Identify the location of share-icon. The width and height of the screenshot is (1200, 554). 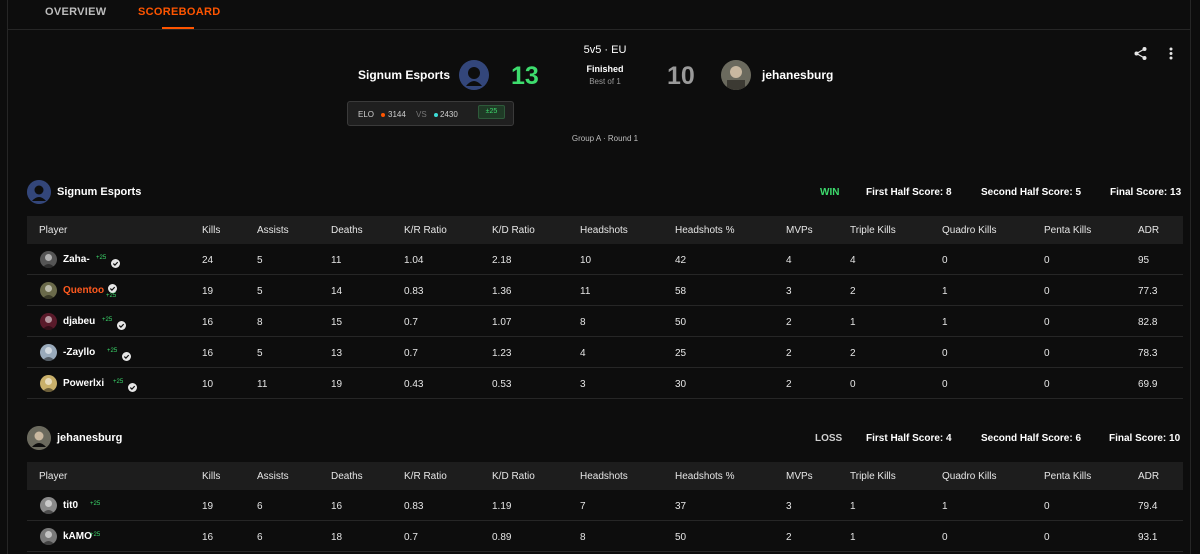
(1140, 53).